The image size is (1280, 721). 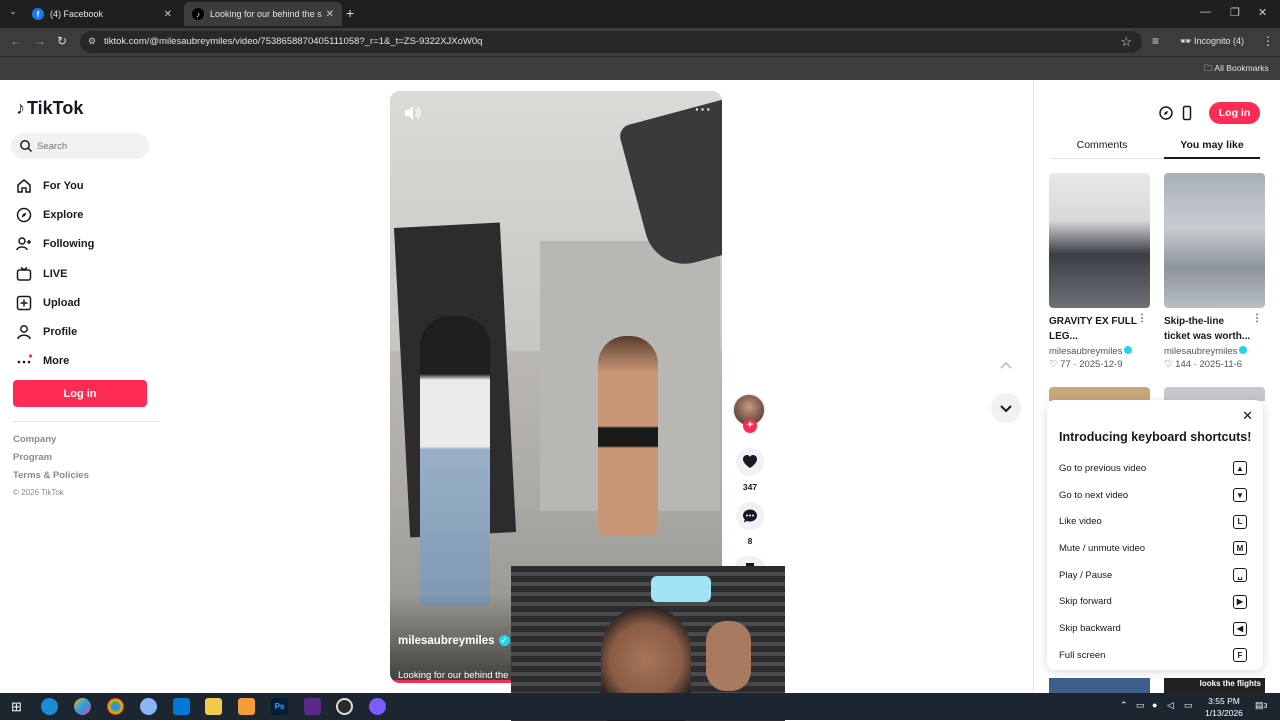 I want to click on incognito-indicator: 🕶 Incognito (4), so click(x=1212, y=41).